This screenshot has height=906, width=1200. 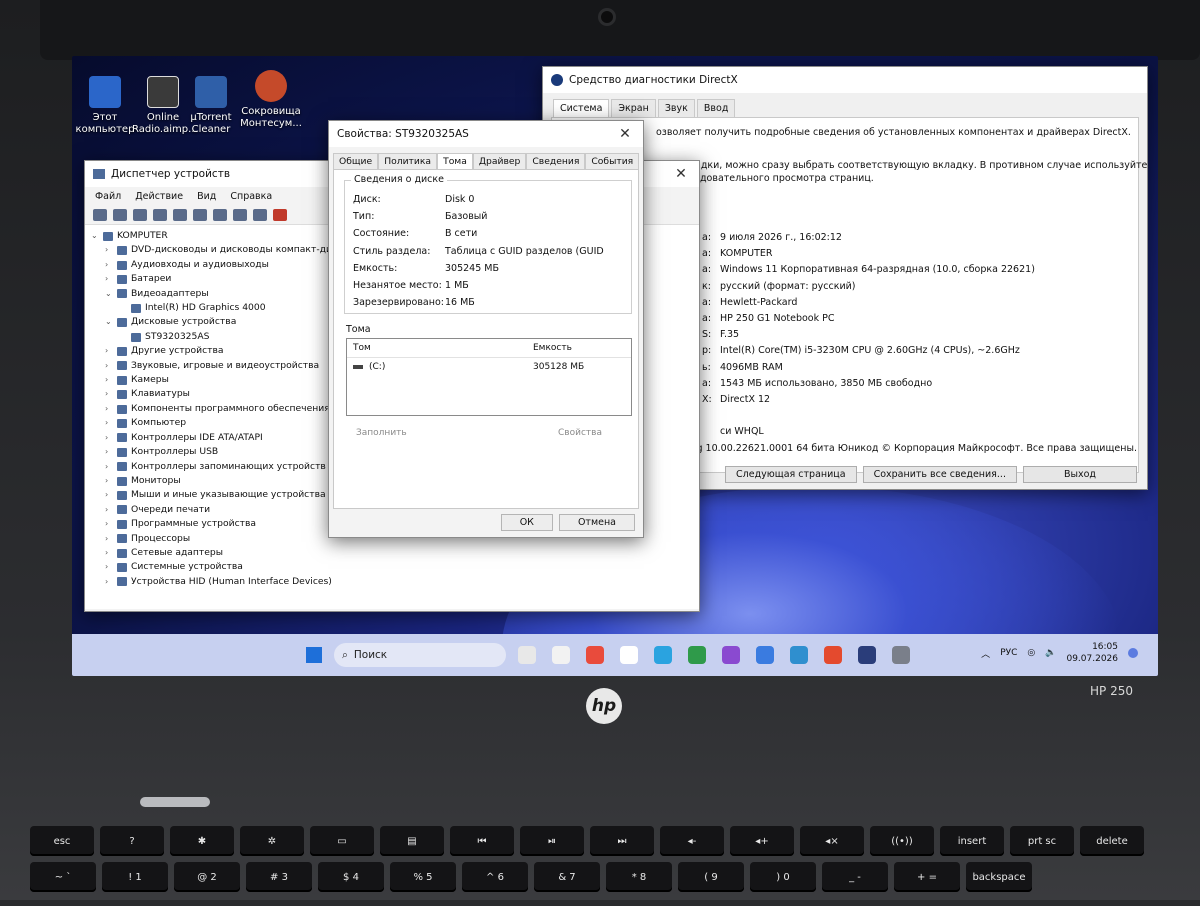 What do you see at coordinates (159, 196) in the screenshot?
I see `menu-action: Действие` at bounding box center [159, 196].